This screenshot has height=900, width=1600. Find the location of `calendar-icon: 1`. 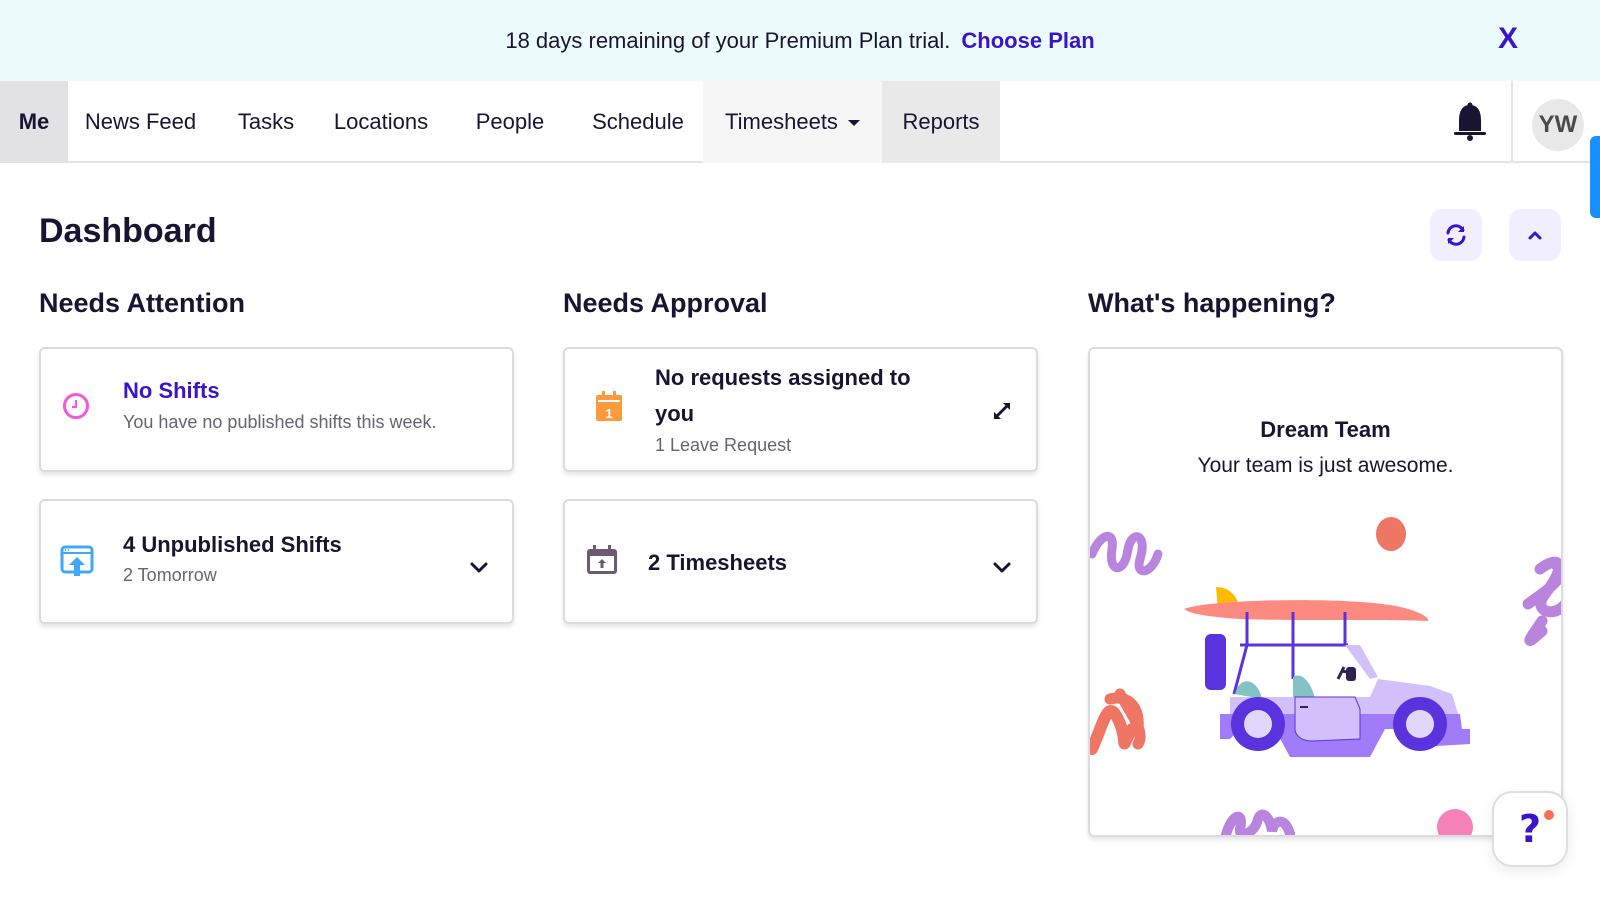

calendar-icon: 1 is located at coordinates (609, 406).